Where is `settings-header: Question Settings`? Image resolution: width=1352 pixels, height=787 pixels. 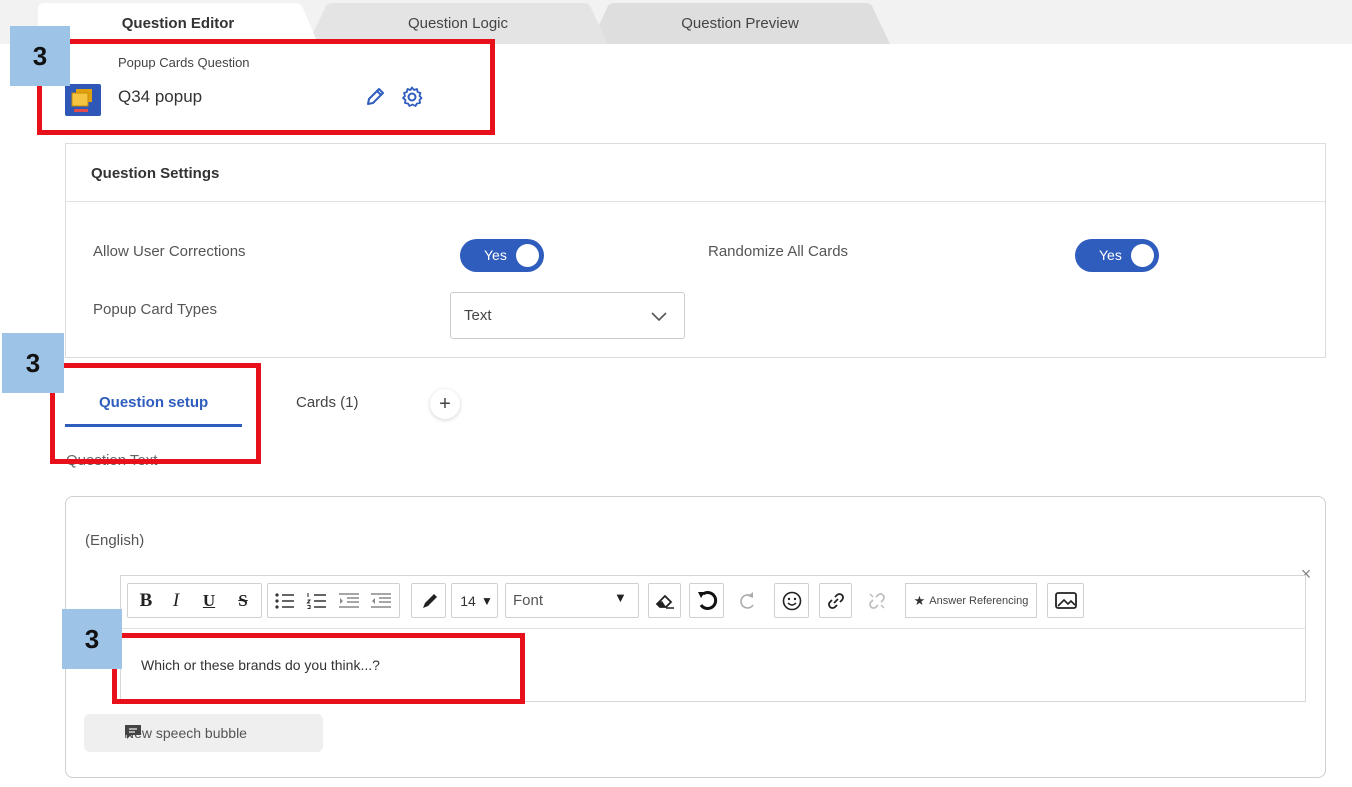 settings-header: Question Settings is located at coordinates (695, 173).